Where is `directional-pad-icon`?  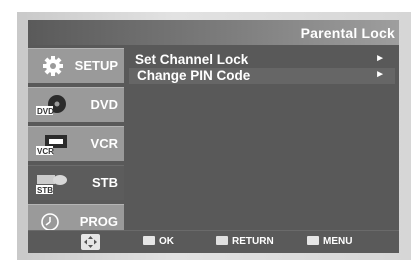
directional-pad-icon is located at coordinates (90, 242).